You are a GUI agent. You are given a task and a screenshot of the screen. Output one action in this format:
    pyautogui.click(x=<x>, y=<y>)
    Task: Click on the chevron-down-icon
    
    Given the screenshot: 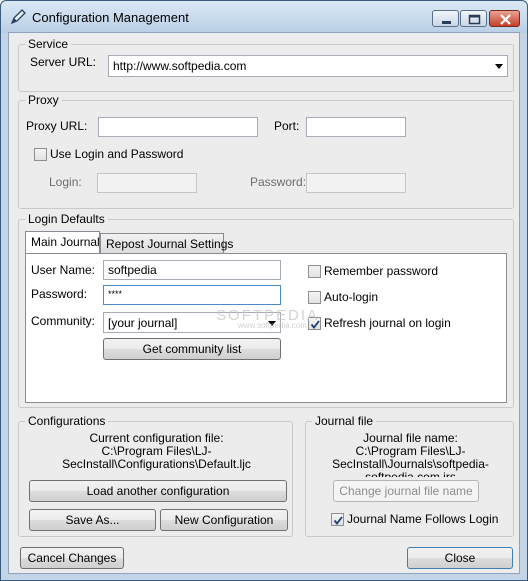 What is the action you would take?
    pyautogui.click(x=499, y=66)
    